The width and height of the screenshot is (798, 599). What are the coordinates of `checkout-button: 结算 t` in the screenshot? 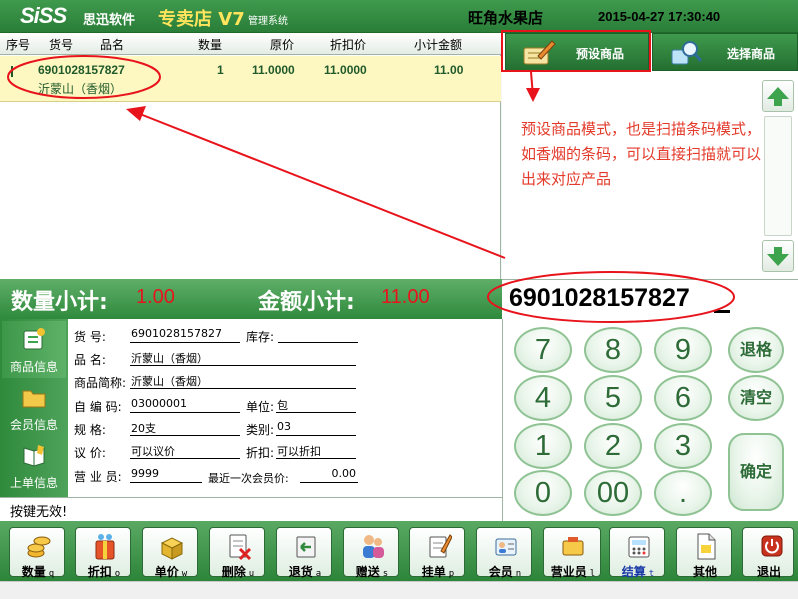 It's located at (637, 553).